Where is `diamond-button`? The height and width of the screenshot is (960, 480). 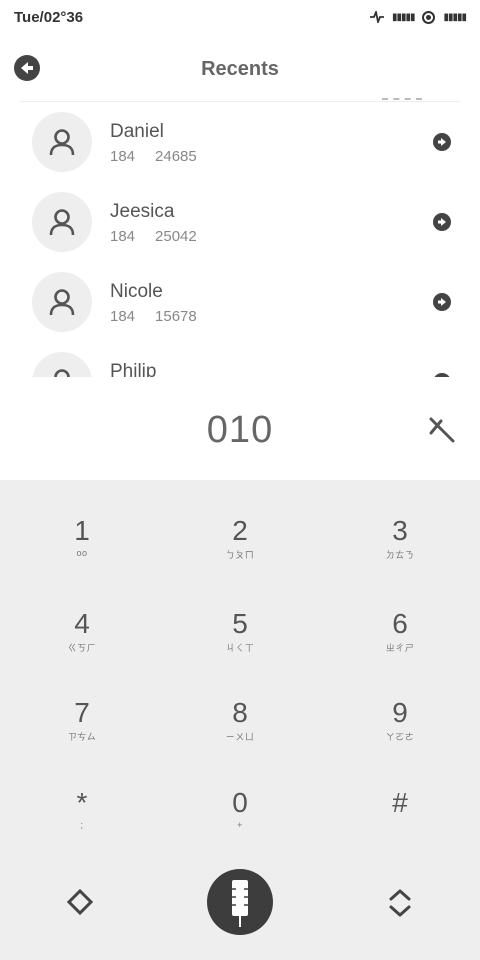 diamond-button is located at coordinates (80, 902).